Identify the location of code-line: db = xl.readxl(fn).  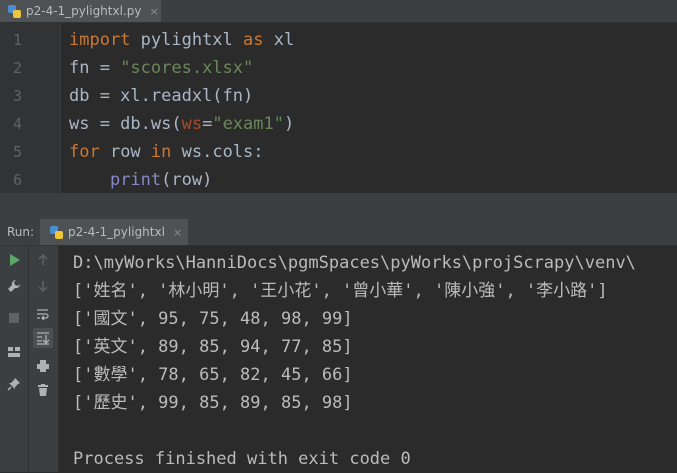
(161, 96).